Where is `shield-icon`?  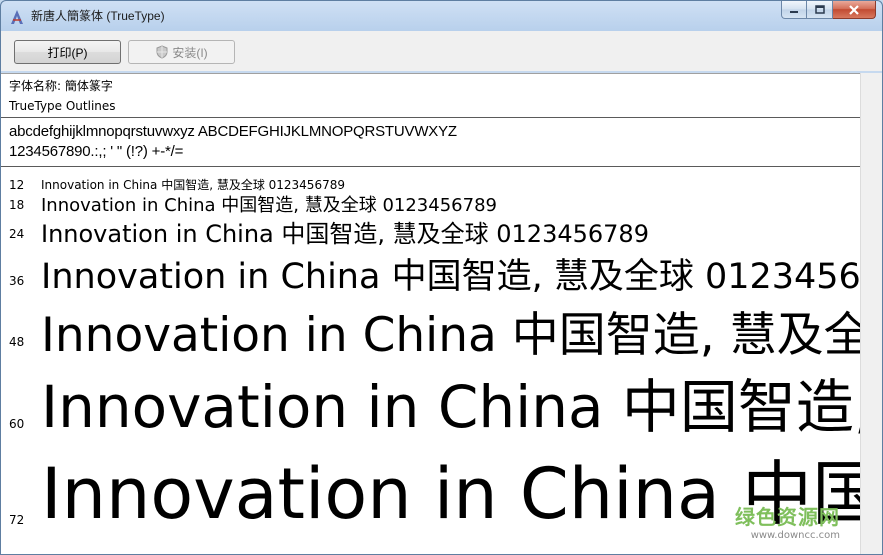
shield-icon is located at coordinates (162, 52).